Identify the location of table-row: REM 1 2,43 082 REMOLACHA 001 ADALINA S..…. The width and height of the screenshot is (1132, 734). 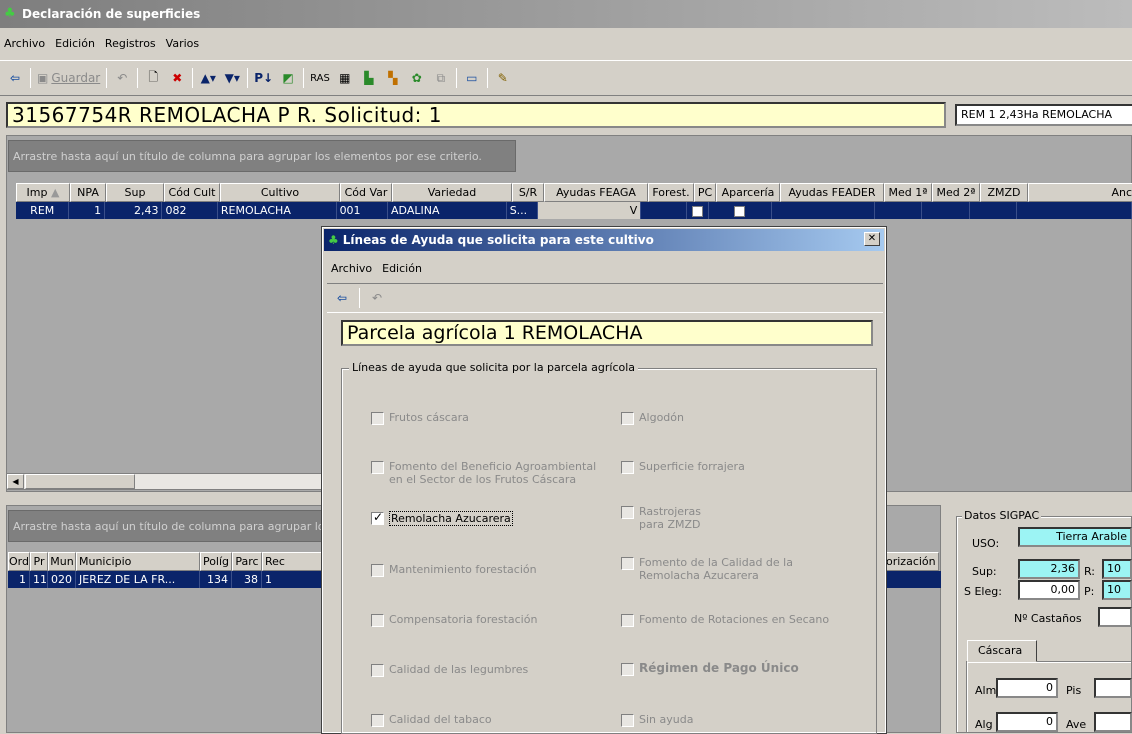
(574, 210).